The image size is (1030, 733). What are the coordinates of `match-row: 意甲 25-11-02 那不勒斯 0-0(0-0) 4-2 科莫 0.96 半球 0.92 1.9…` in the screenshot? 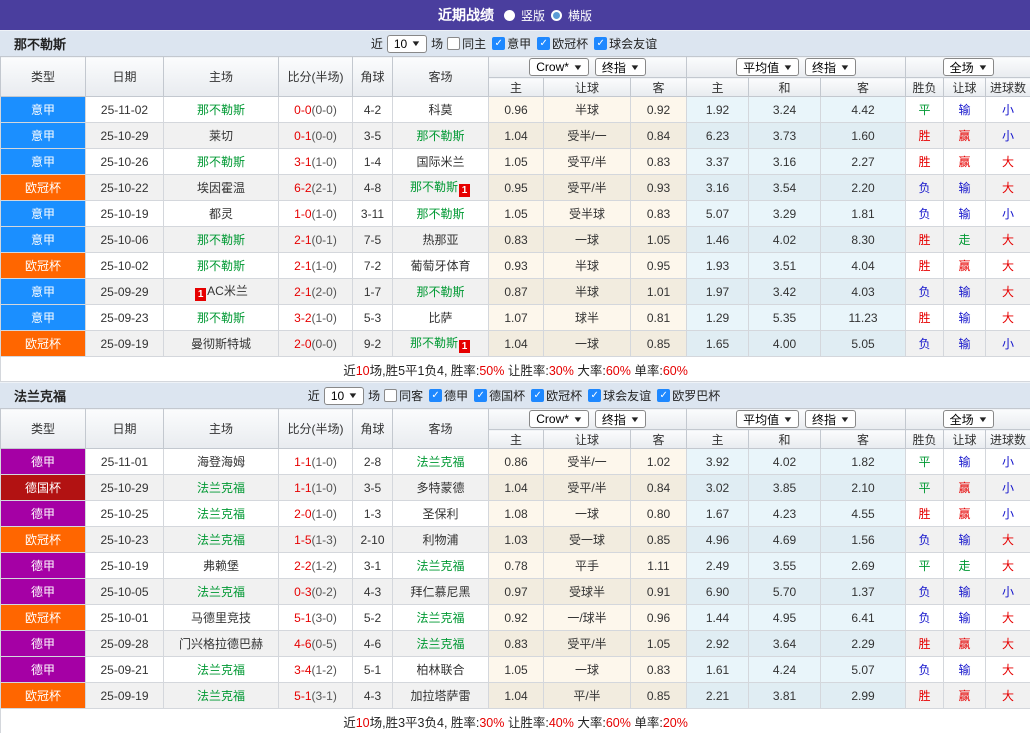 It's located at (515, 109).